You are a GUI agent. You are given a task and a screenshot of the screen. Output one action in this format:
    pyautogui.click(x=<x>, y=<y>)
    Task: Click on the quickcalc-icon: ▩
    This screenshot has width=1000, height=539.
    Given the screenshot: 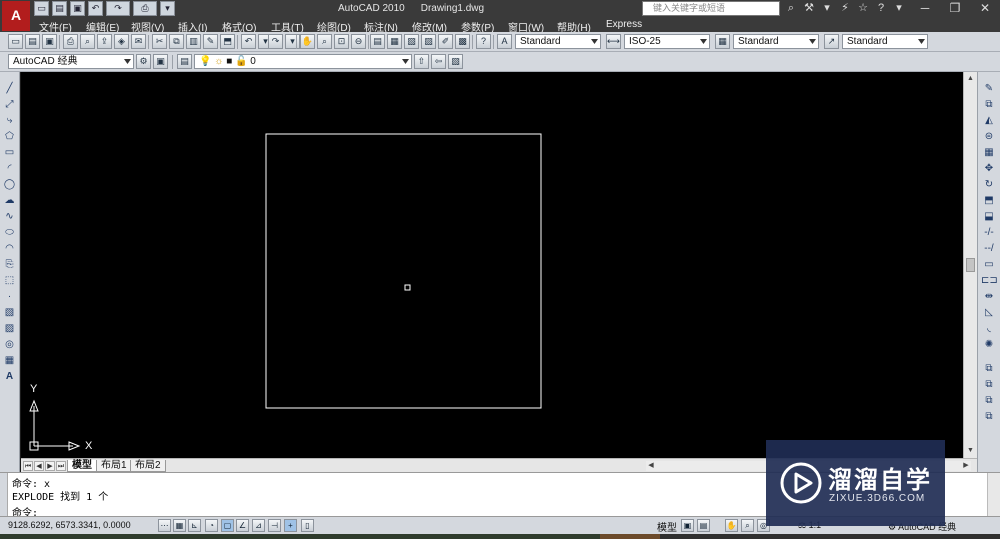 What is the action you would take?
    pyautogui.click(x=462, y=41)
    